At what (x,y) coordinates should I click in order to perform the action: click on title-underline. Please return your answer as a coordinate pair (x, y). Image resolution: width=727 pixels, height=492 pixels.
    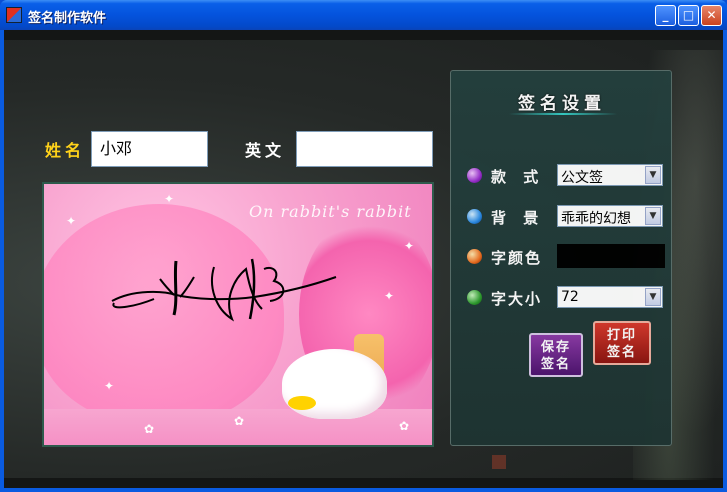
    Looking at the image, I should click on (563, 114).